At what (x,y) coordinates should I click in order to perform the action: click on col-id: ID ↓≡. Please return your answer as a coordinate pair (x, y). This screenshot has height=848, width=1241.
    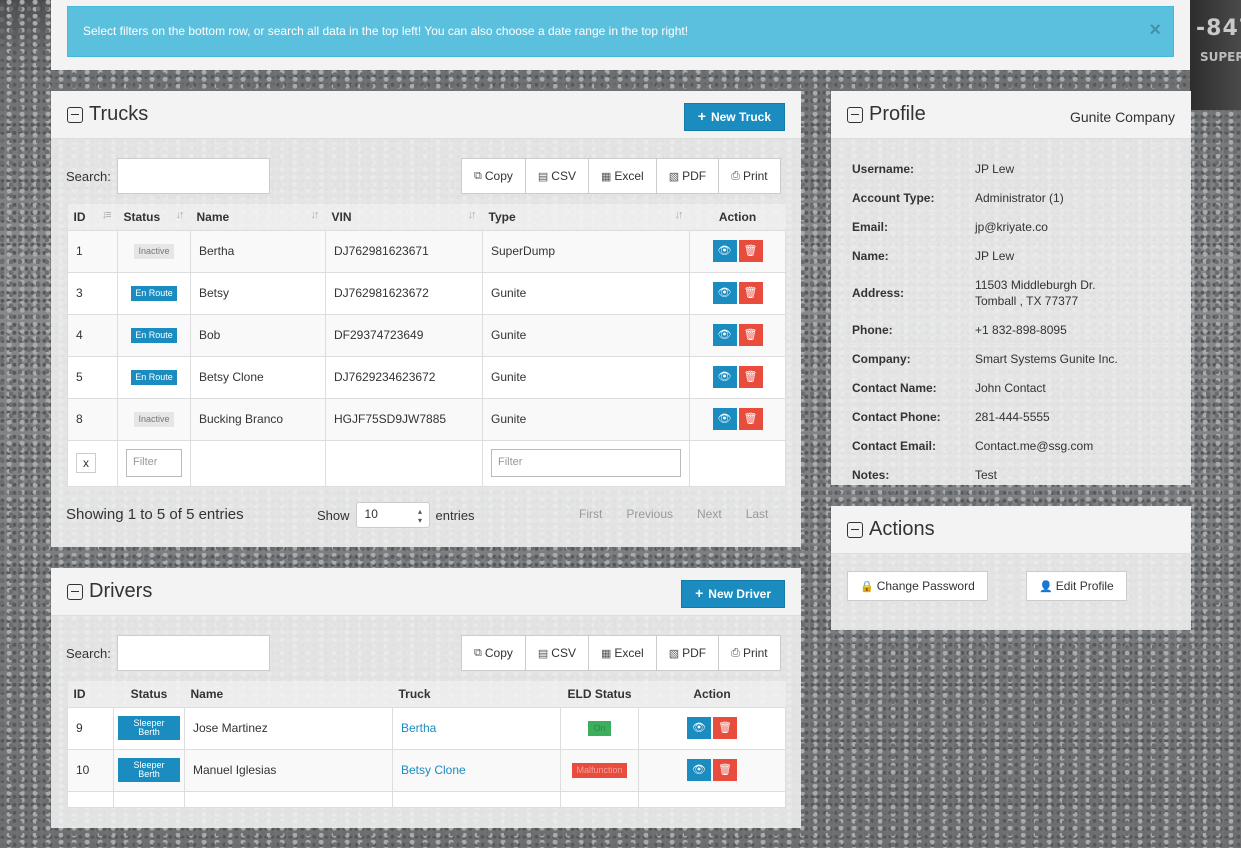
    Looking at the image, I should click on (92, 217).